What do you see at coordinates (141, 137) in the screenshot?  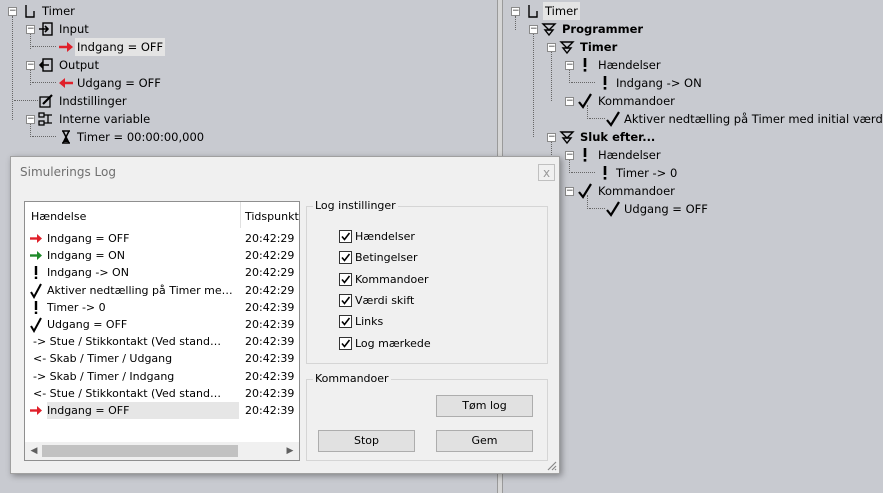 I see `tree-node-label: Timer = 00:00:00,000` at bounding box center [141, 137].